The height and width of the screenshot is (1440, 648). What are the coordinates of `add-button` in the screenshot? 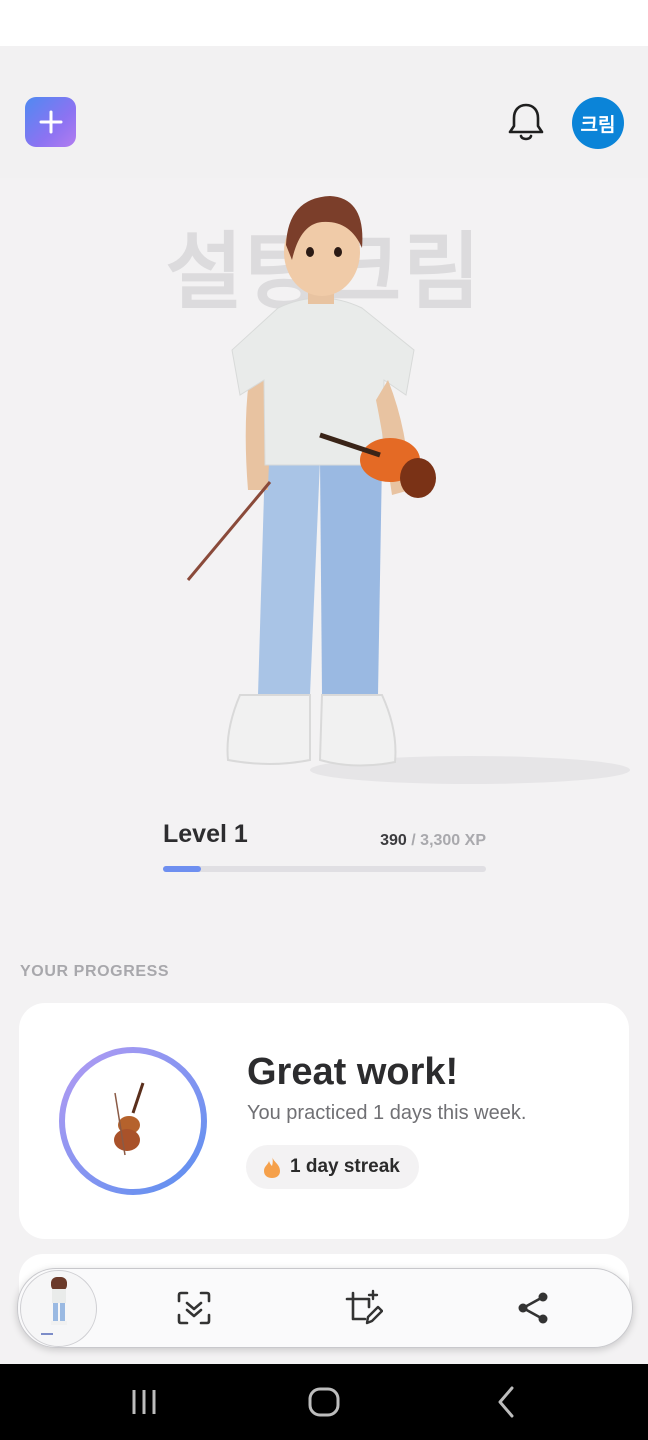 It's located at (50, 122).